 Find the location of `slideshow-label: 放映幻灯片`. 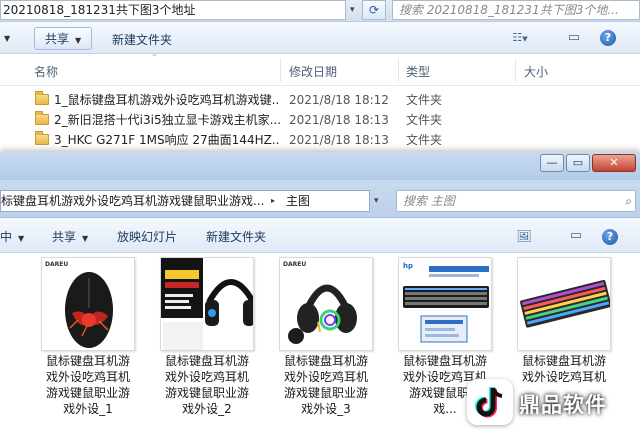

slideshow-label: 放映幻灯片 is located at coordinates (147, 237).